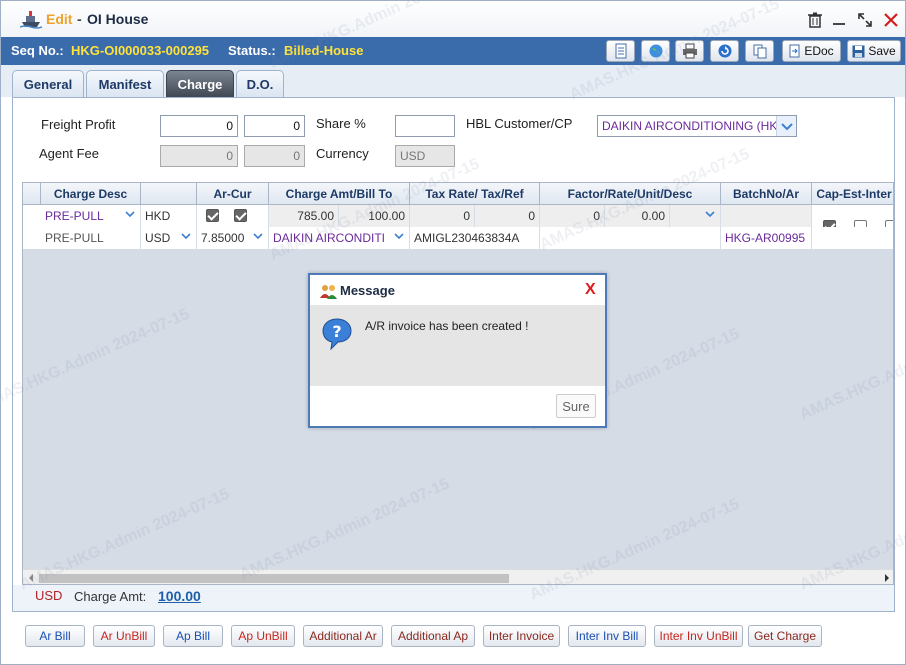 The image size is (906, 665). What do you see at coordinates (457, 406) in the screenshot?
I see `dialog-footer: Sure` at bounding box center [457, 406].